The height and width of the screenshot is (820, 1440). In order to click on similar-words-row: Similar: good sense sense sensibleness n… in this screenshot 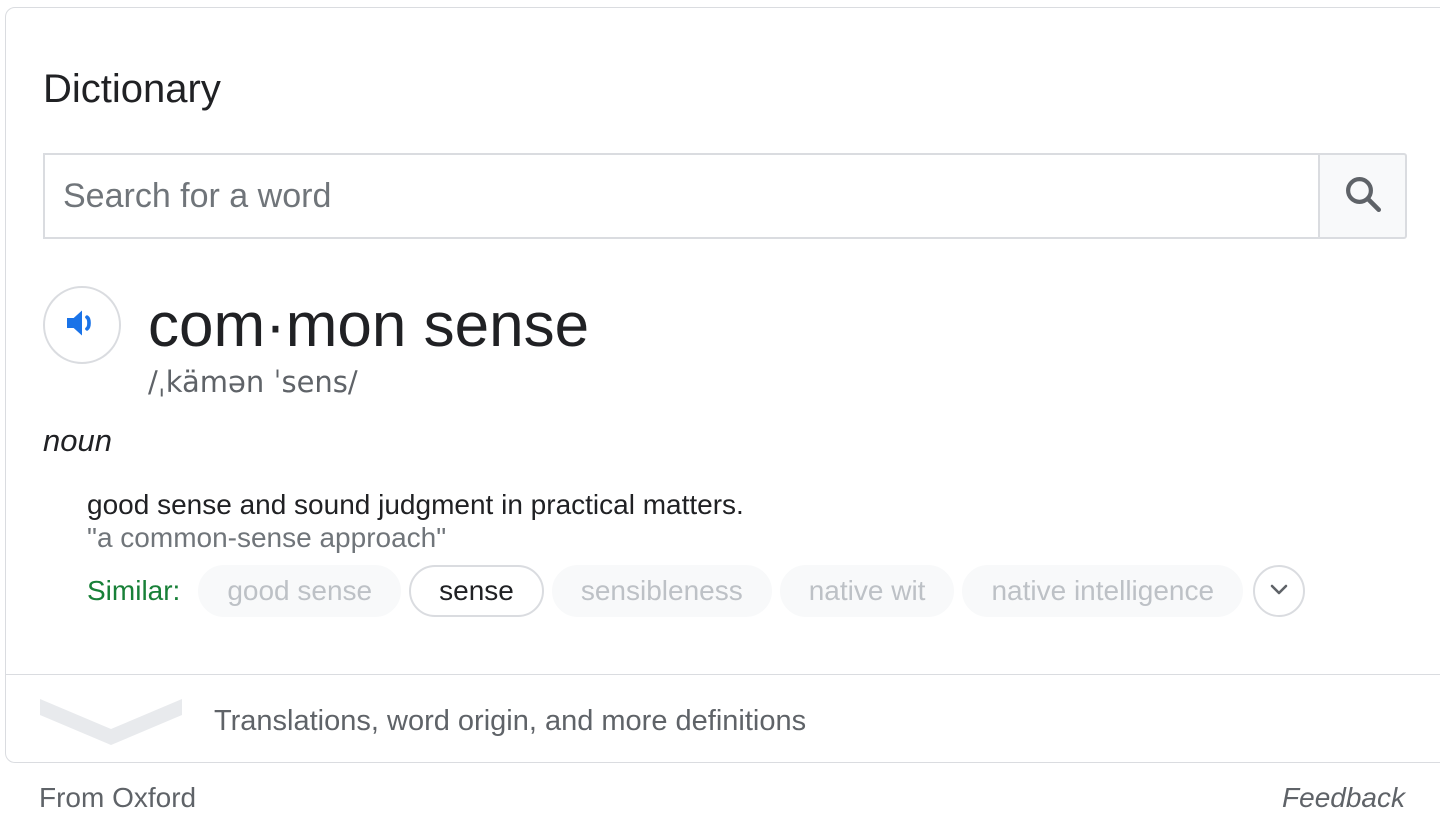, I will do `click(696, 591)`.